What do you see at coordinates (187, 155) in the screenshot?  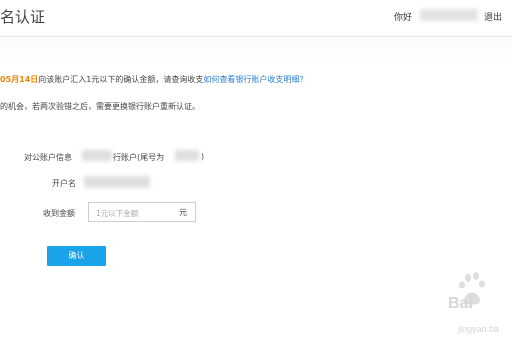 I see `account-tail-redacted` at bounding box center [187, 155].